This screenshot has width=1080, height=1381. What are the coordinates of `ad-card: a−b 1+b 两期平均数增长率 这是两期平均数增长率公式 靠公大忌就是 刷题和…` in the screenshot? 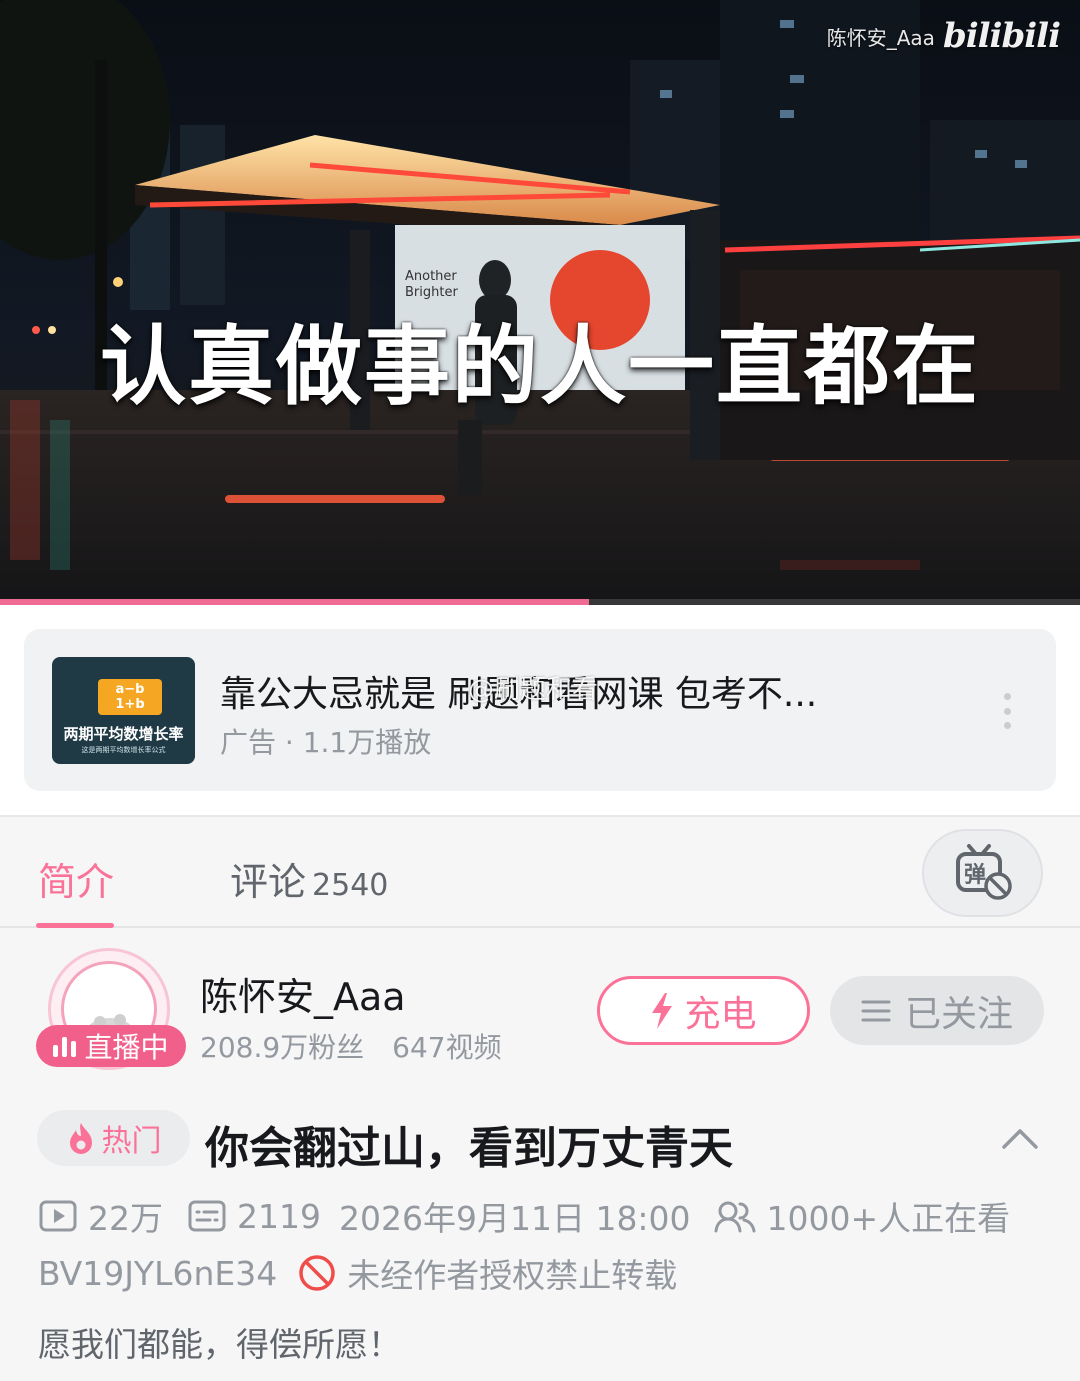 It's located at (540, 710).